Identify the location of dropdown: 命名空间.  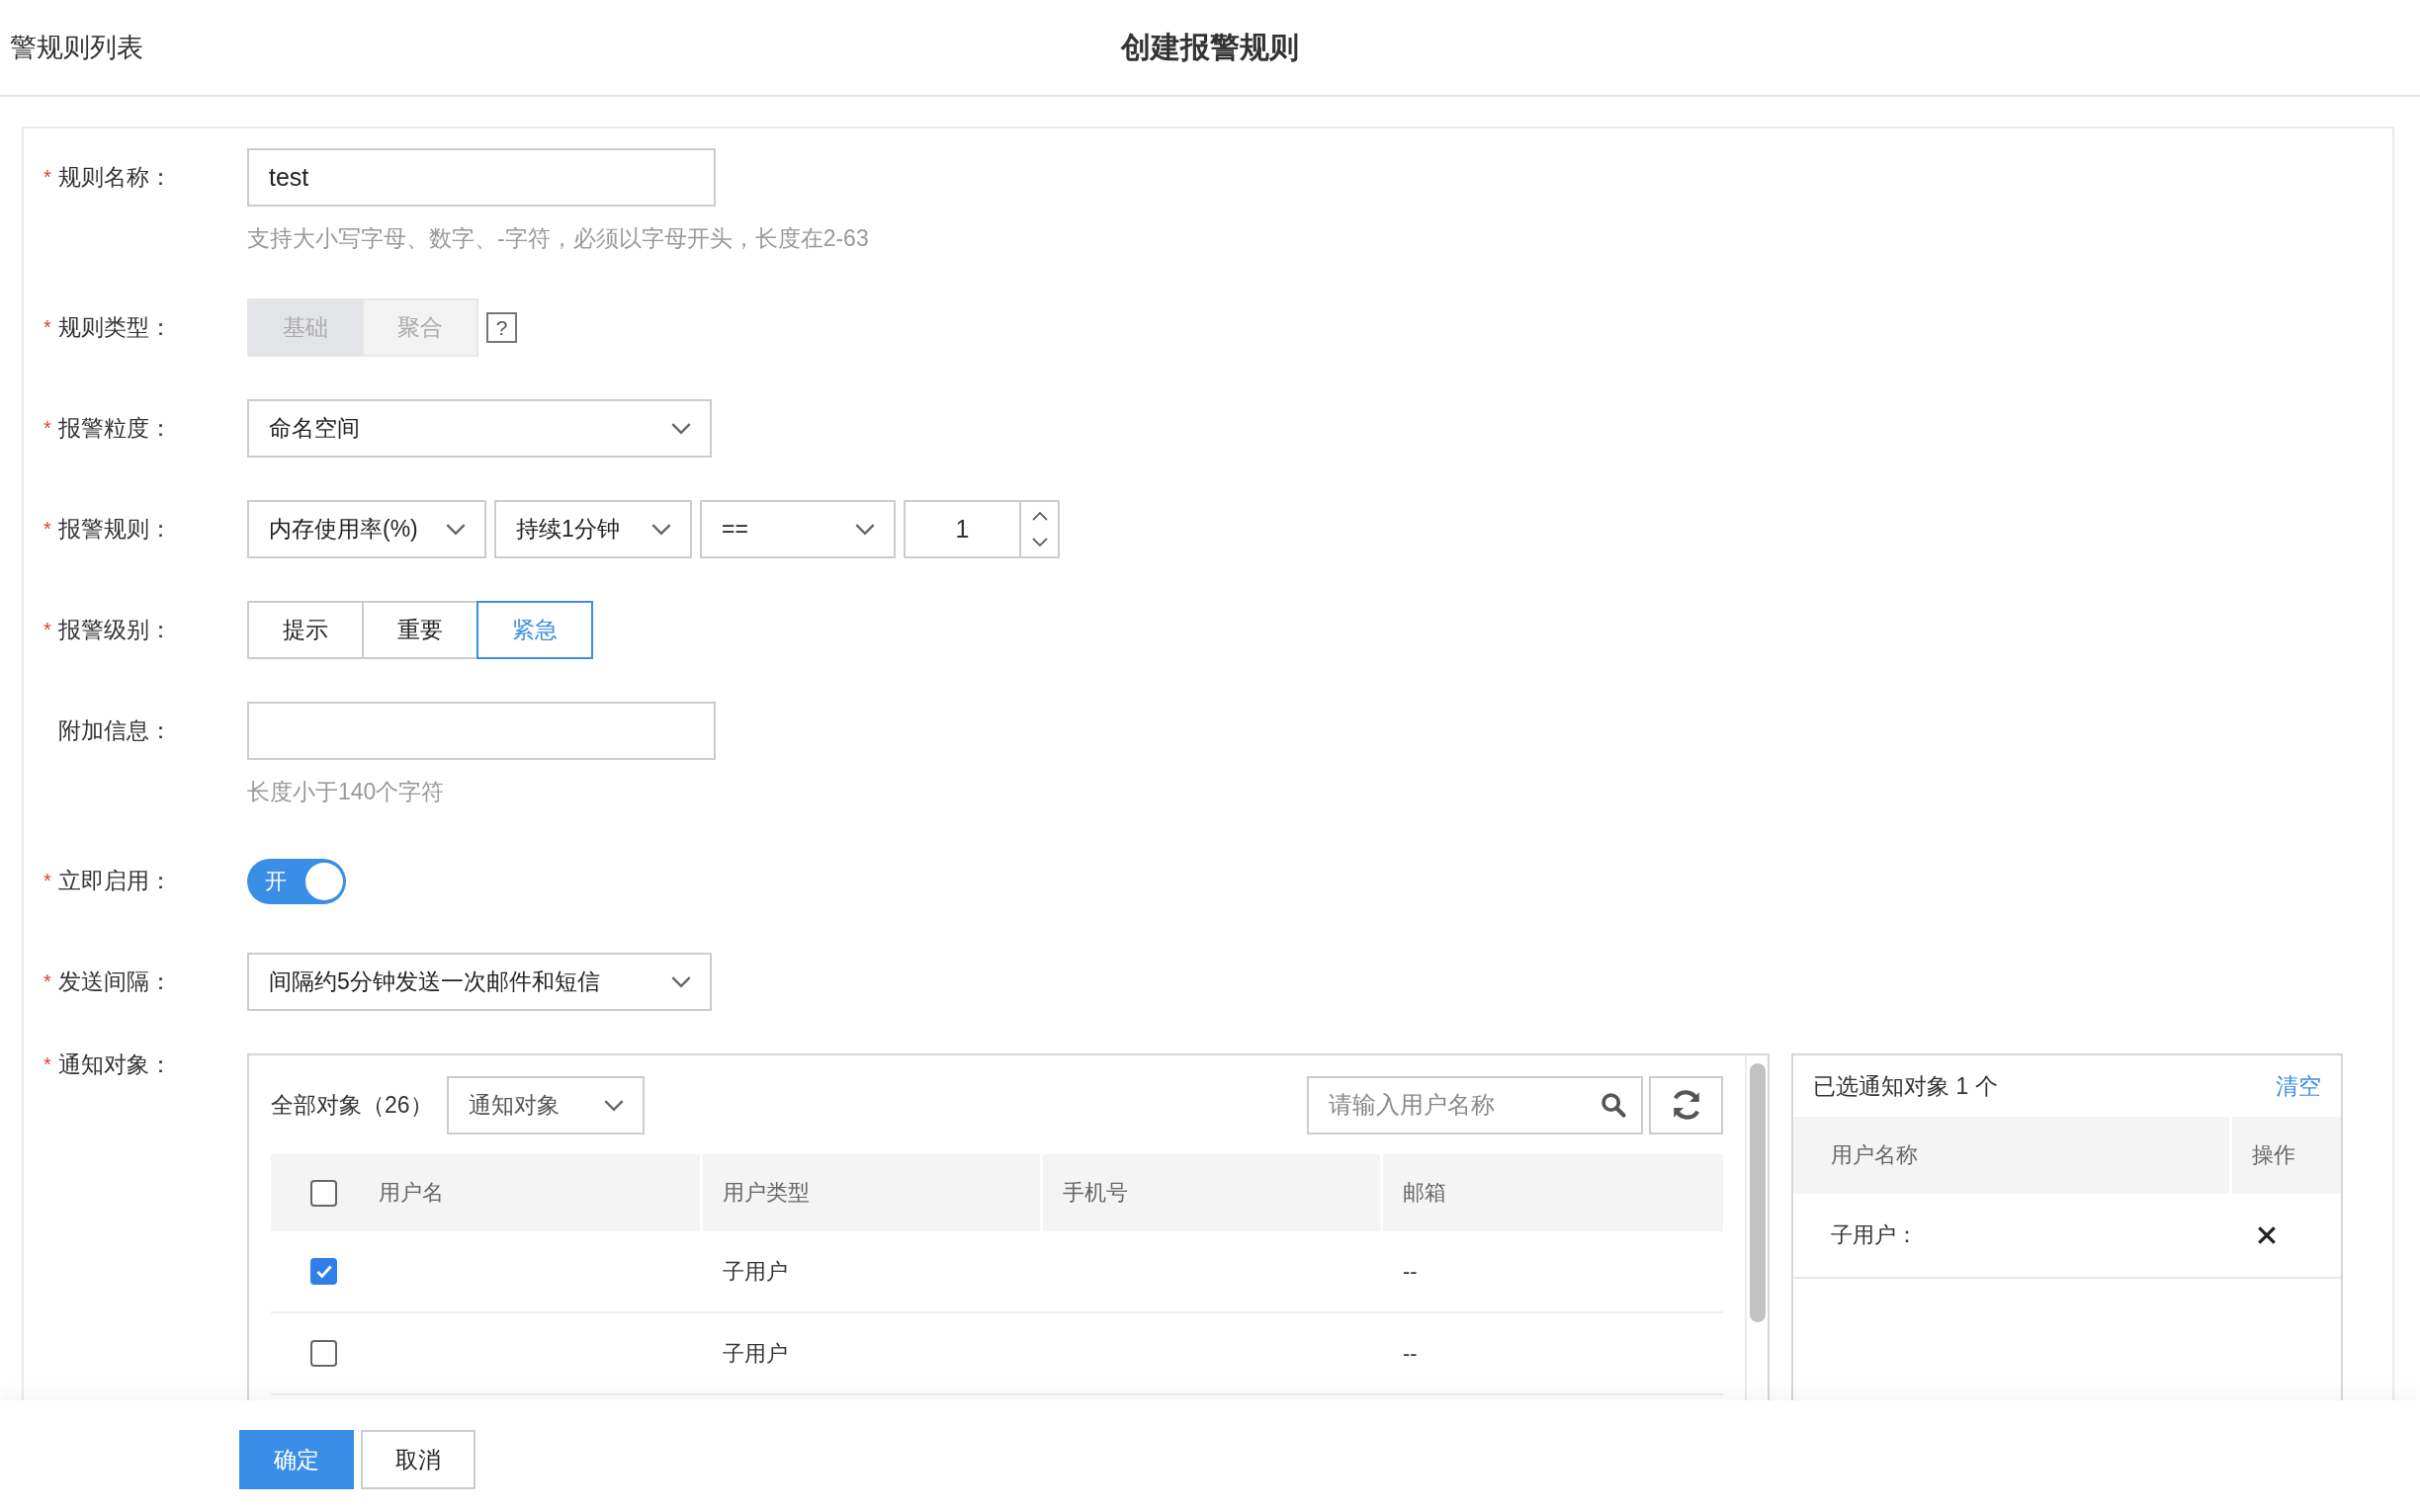
(480, 428).